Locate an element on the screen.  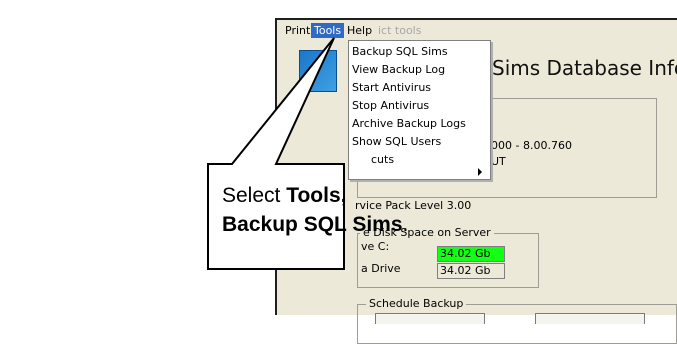
callout-prefix: Select is located at coordinates (254, 195).